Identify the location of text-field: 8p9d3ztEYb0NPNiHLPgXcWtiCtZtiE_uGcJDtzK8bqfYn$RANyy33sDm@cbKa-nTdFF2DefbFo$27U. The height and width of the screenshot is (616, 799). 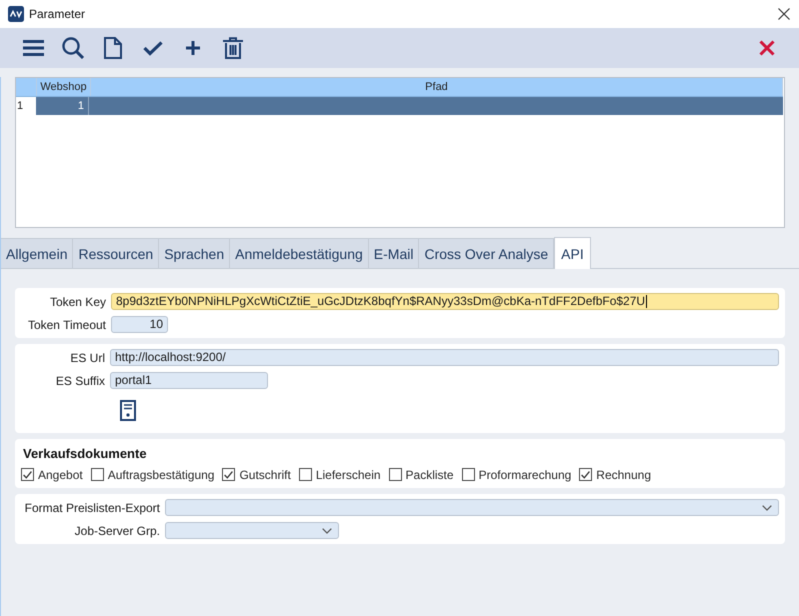
(445, 301).